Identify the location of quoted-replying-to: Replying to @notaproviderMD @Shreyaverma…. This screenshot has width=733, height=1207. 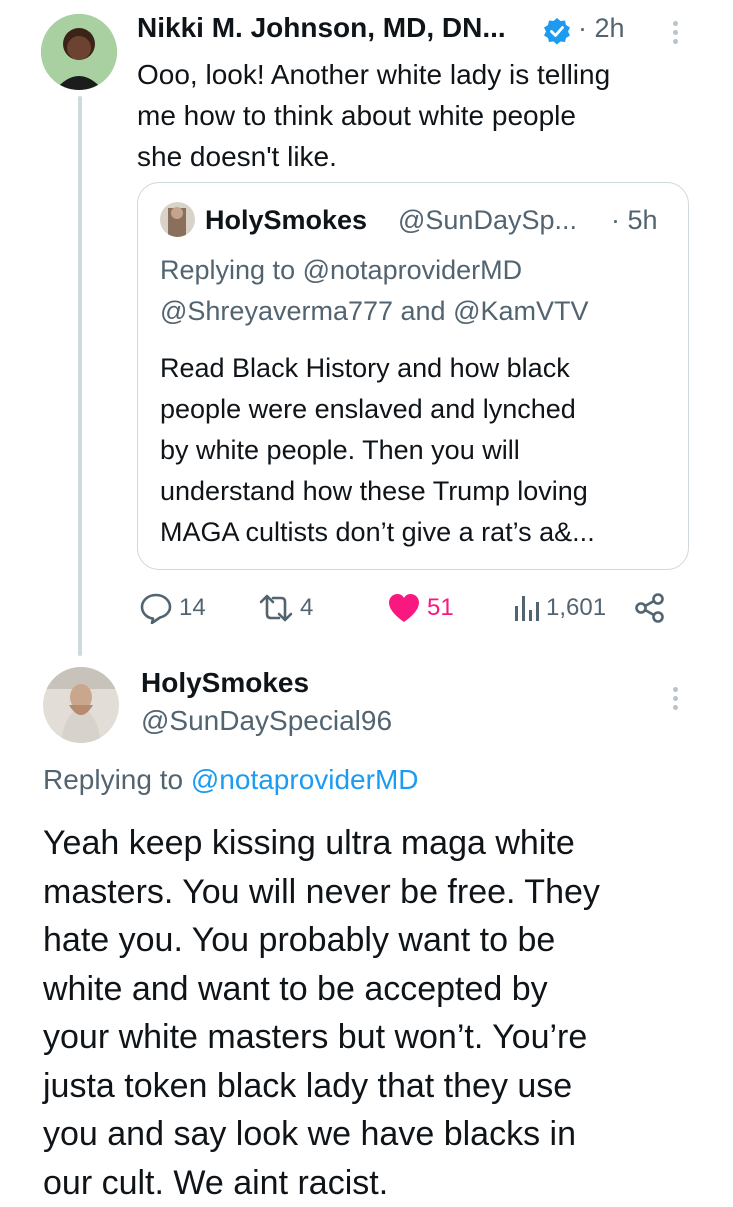
(374, 291).